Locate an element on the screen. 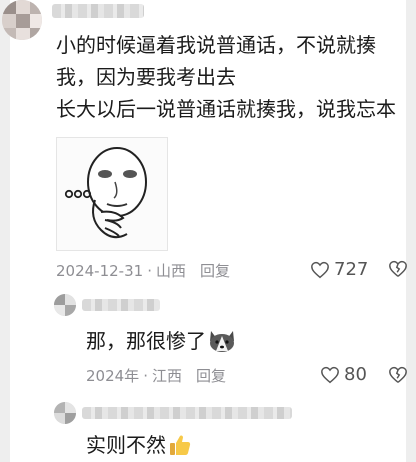 This screenshot has width=416, height=462. comment-location: 山西 is located at coordinates (170, 271).